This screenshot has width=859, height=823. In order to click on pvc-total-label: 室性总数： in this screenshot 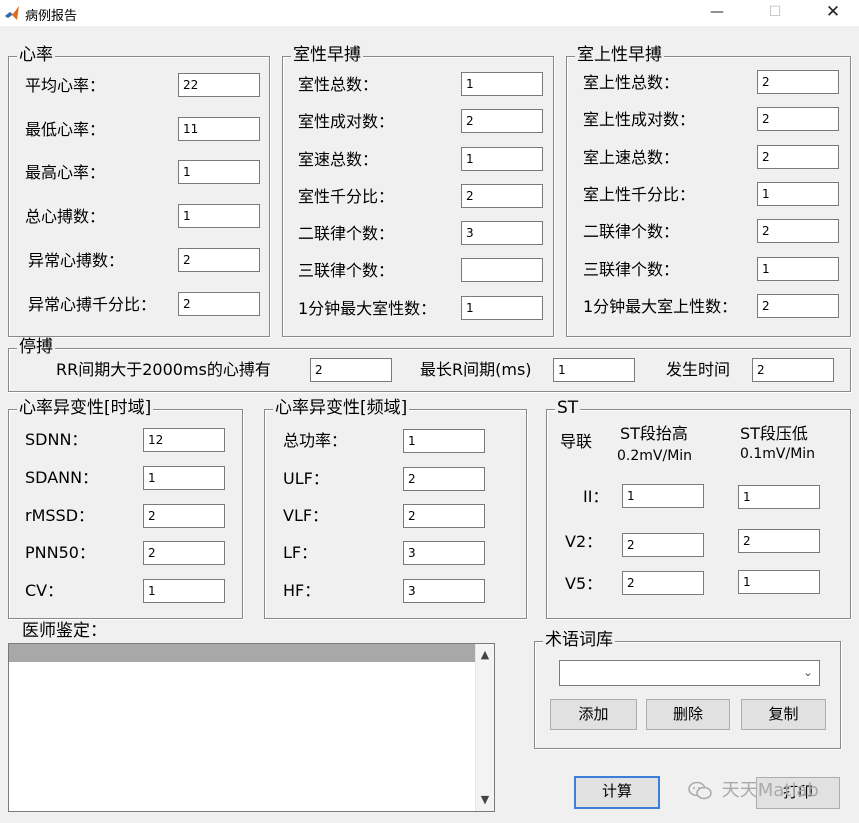, I will do `click(338, 84)`.